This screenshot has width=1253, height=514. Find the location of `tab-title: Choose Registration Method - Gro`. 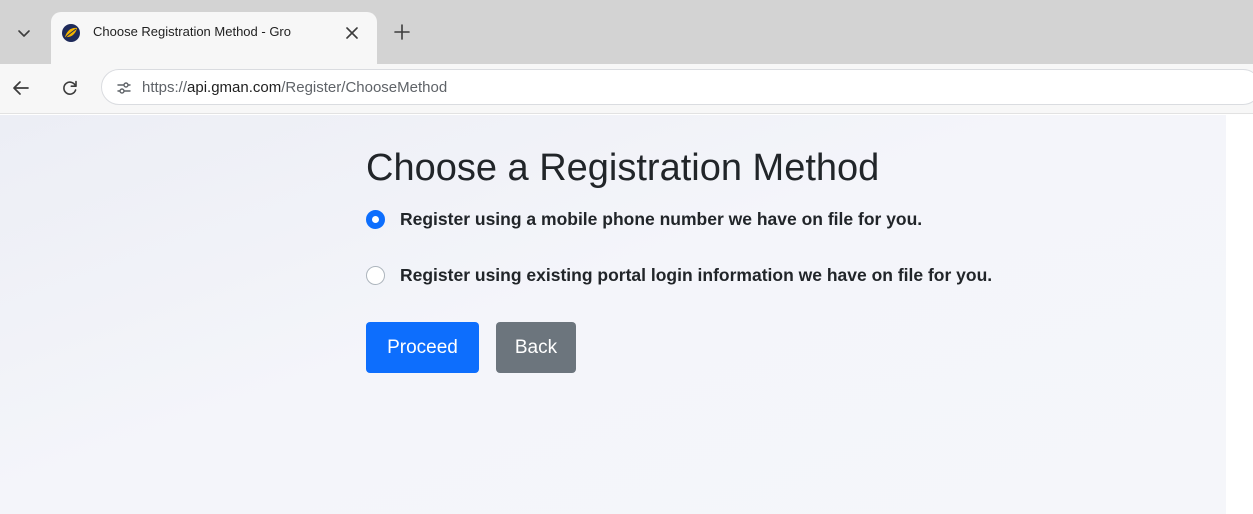

tab-title: Choose Registration Method - Gro is located at coordinates (192, 31).